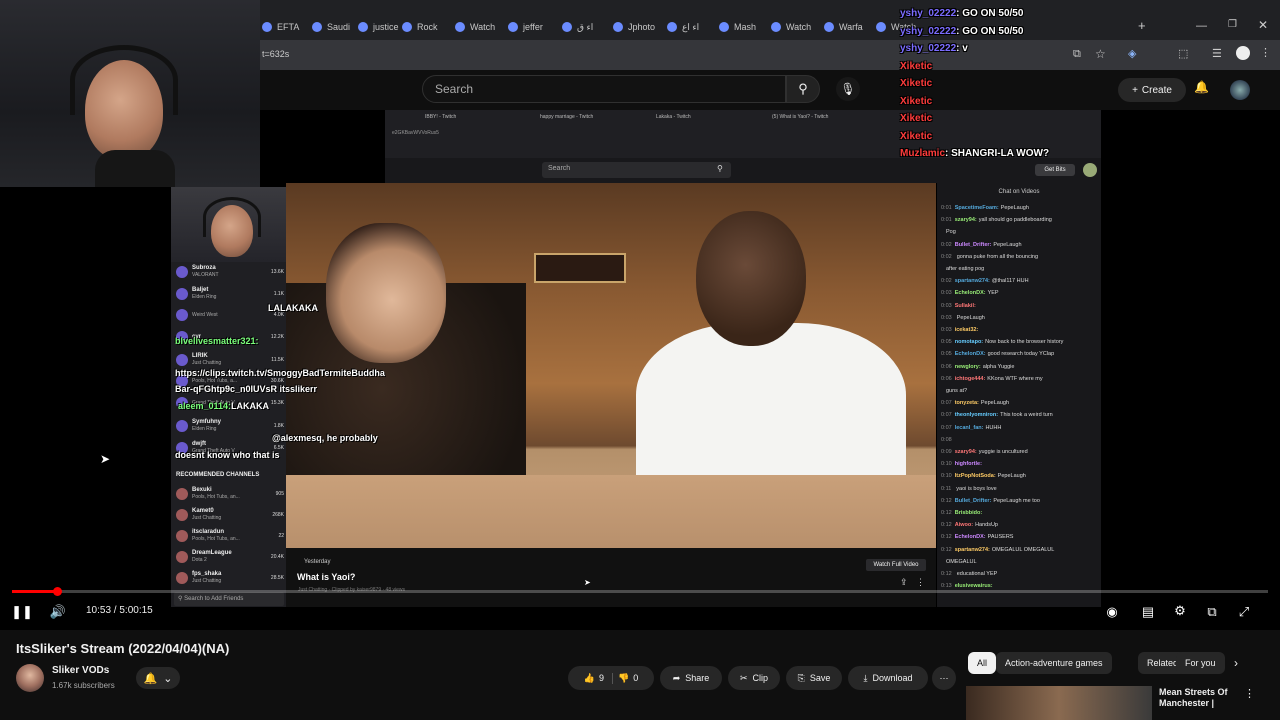 The height and width of the screenshot is (720, 1280). Describe the element at coordinates (1217, 53) in the screenshot. I see `sidebar-icon: ☰` at that location.